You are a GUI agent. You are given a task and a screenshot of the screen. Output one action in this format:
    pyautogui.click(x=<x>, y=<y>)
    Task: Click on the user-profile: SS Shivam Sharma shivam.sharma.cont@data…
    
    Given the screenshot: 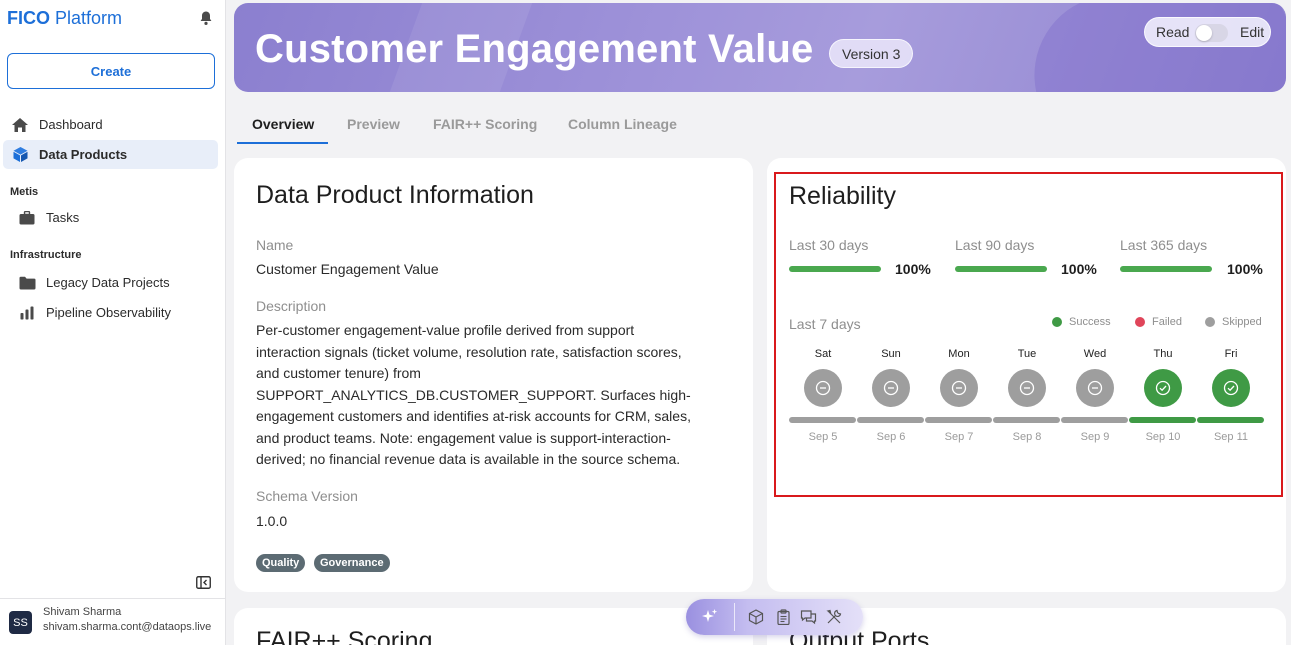 What is the action you would take?
    pyautogui.click(x=113, y=621)
    